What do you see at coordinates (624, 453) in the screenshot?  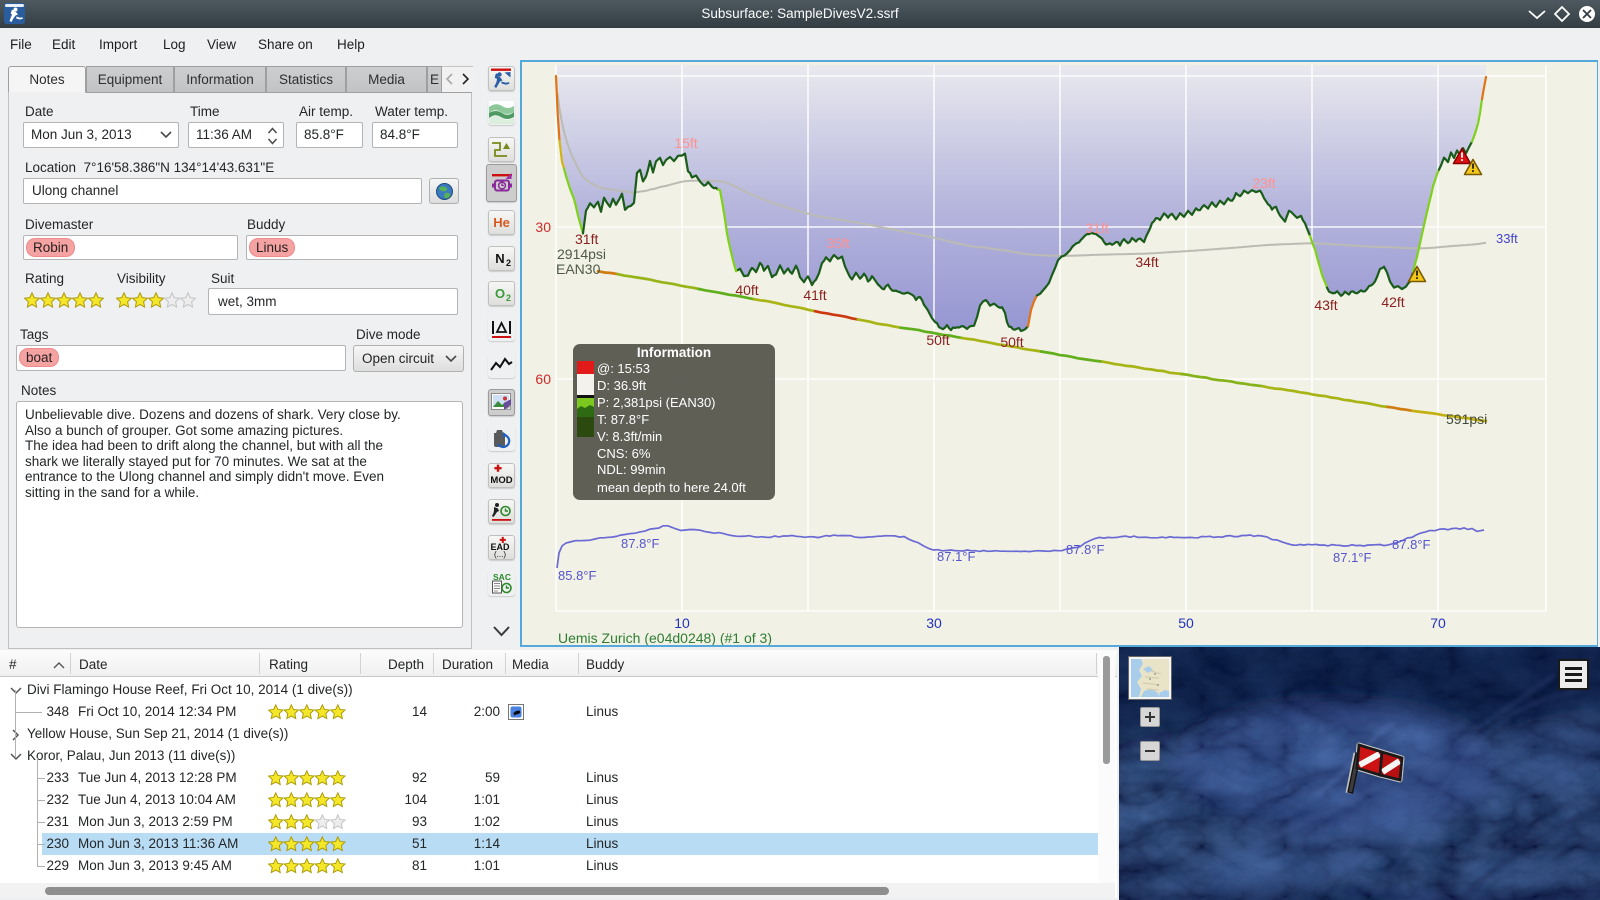 I see `svg-text: CNS: 6%` at bounding box center [624, 453].